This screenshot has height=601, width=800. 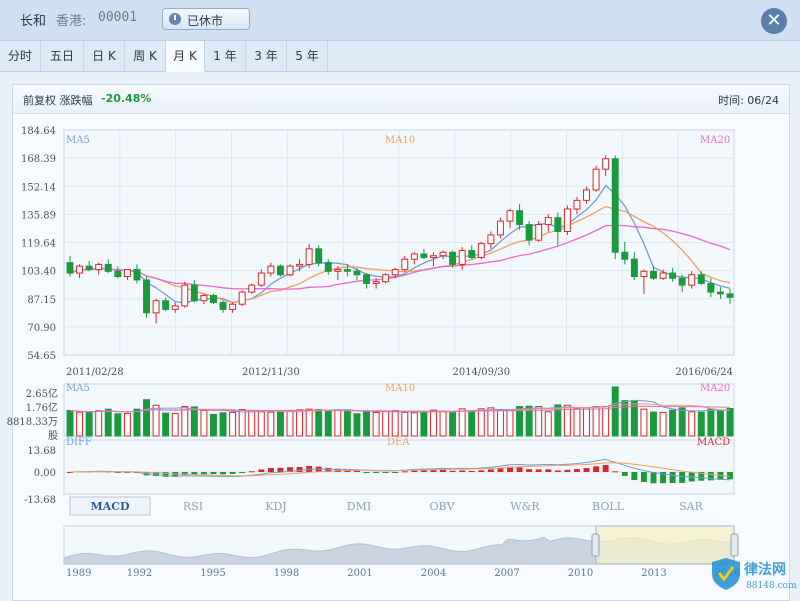 I want to click on legend-ma10: MA10, so click(x=400, y=140).